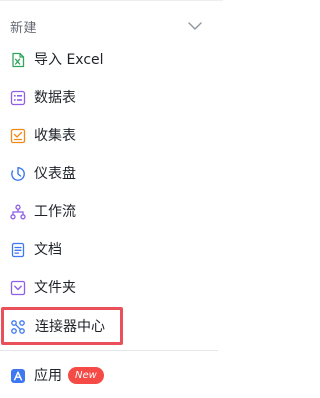 The height and width of the screenshot is (398, 320). I want to click on document-icon, so click(18, 250).